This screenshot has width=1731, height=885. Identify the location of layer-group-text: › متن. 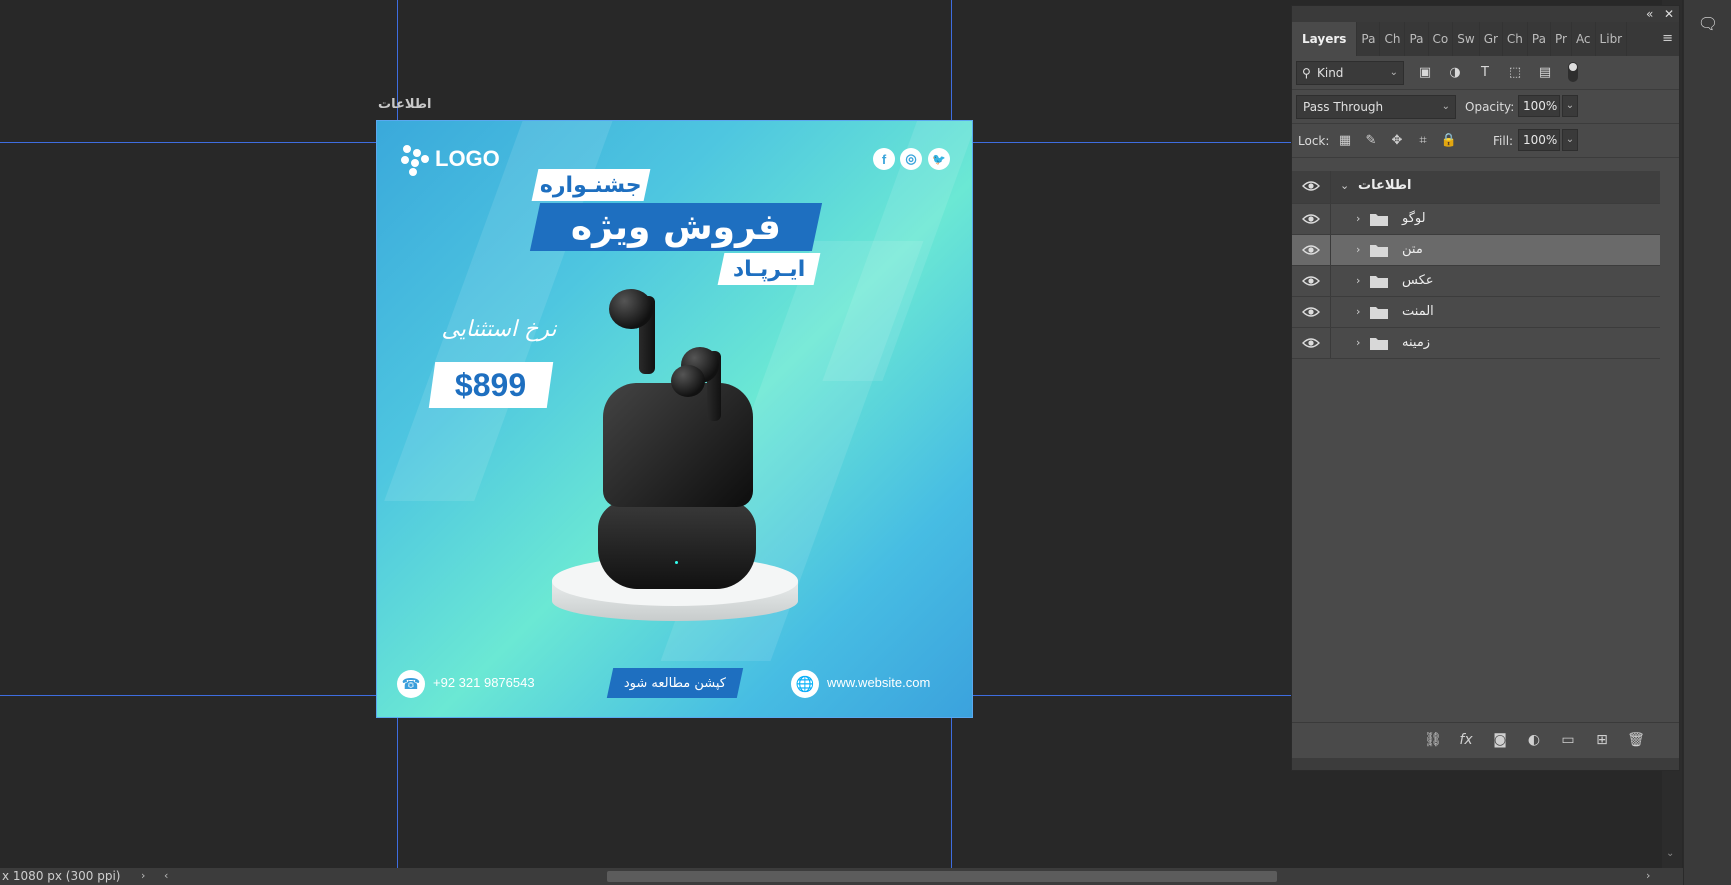
(1476, 250).